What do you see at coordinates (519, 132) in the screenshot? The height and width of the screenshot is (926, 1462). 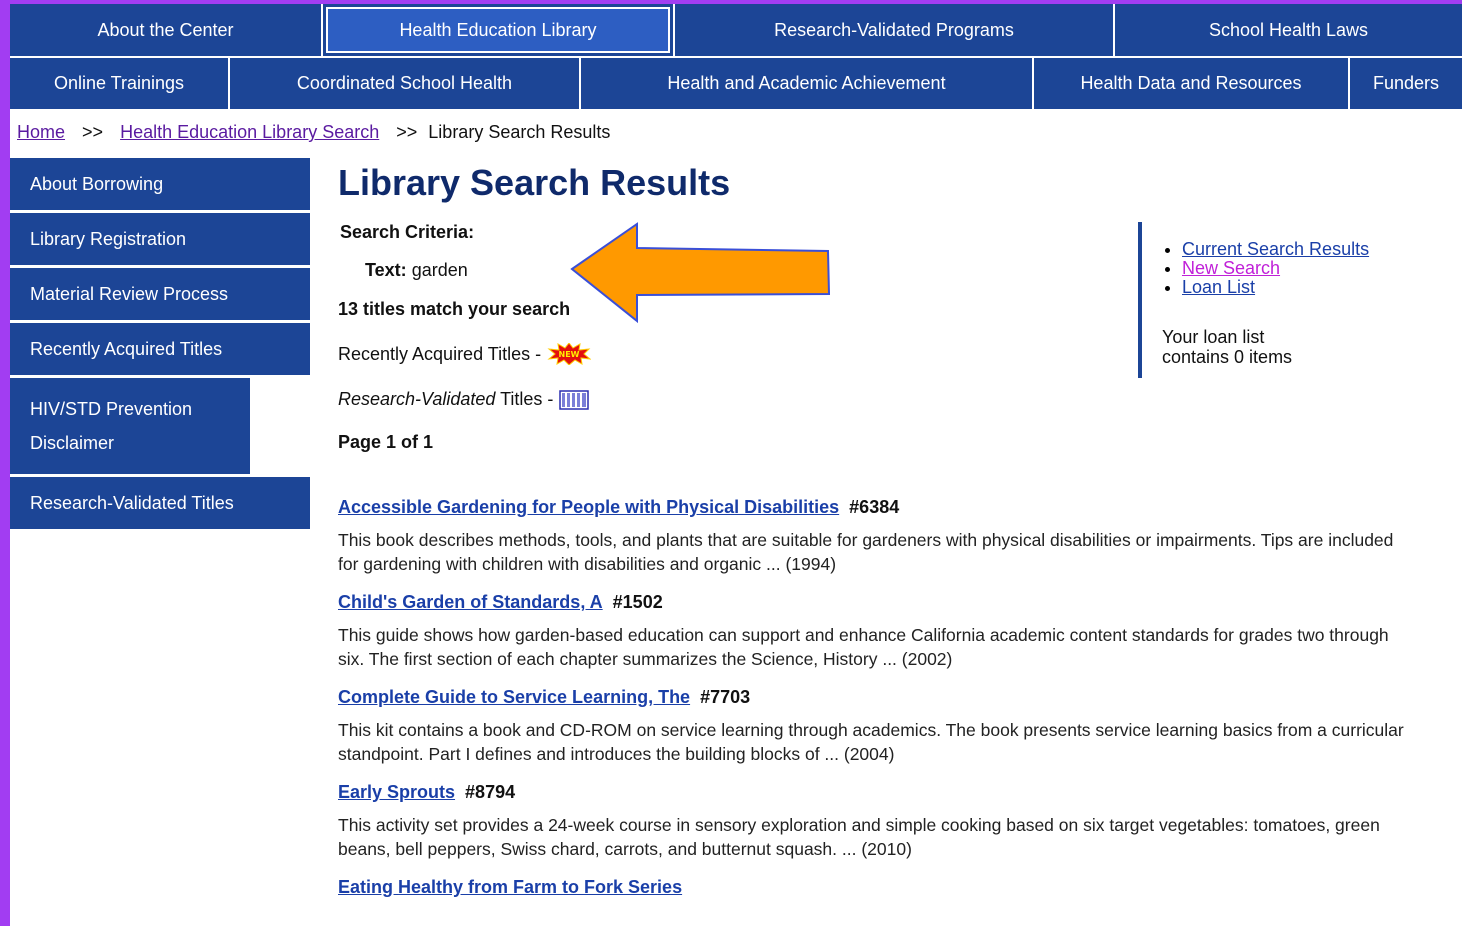 I see `breadcrumb-current: Library Search Results` at bounding box center [519, 132].